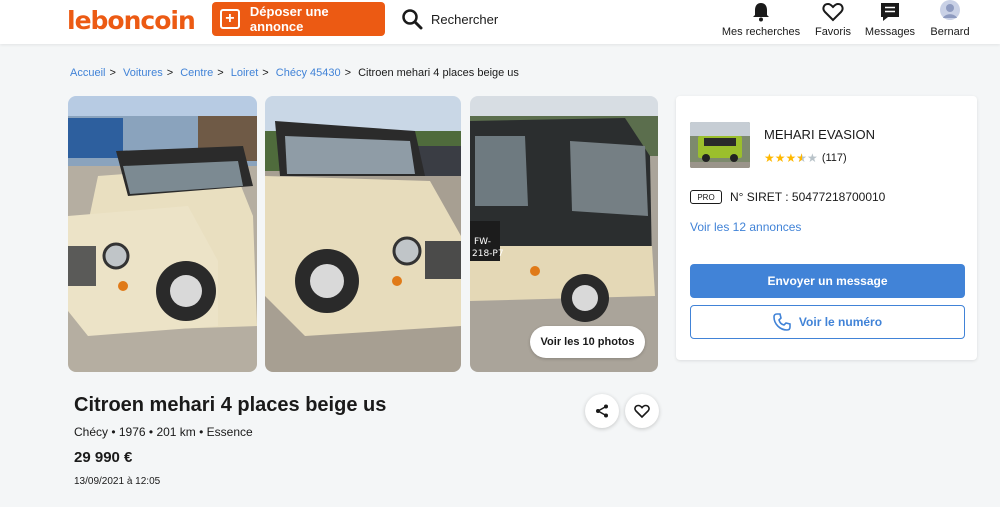 The width and height of the screenshot is (1000, 507). I want to click on post-ad-button: + Déposer une annonce, so click(298, 19).